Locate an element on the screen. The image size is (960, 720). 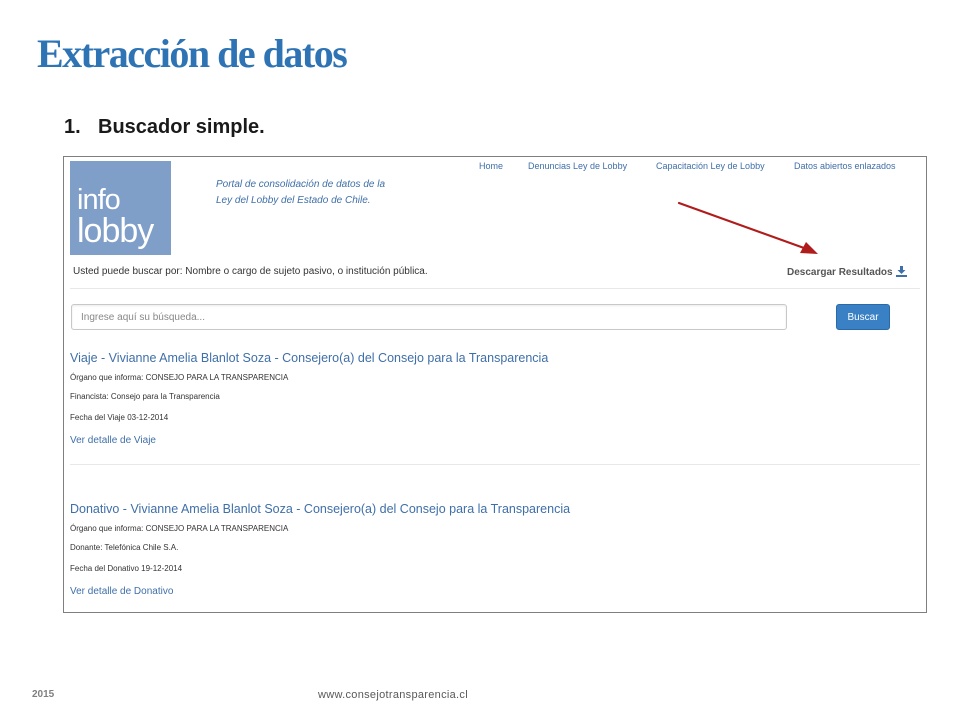
red-arrow-annotation is located at coordinates (747, 227).